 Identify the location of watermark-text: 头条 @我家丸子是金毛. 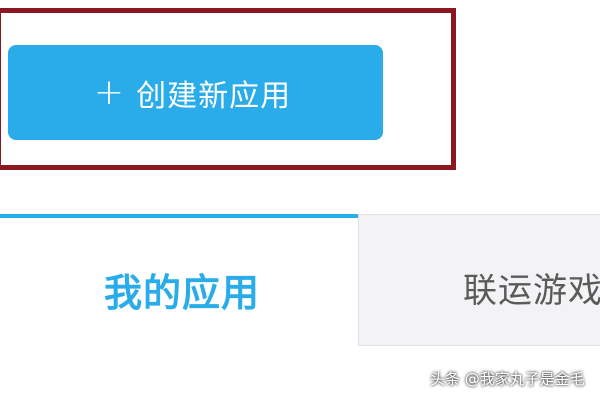
(507, 379).